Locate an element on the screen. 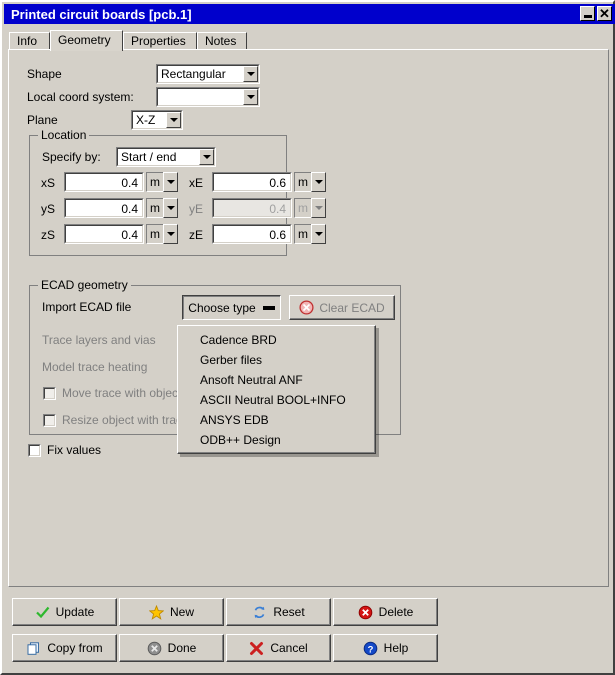 Image resolution: width=615 pixels, height=675 pixels. clear-ecad-button: Clear ECAD is located at coordinates (342, 307).